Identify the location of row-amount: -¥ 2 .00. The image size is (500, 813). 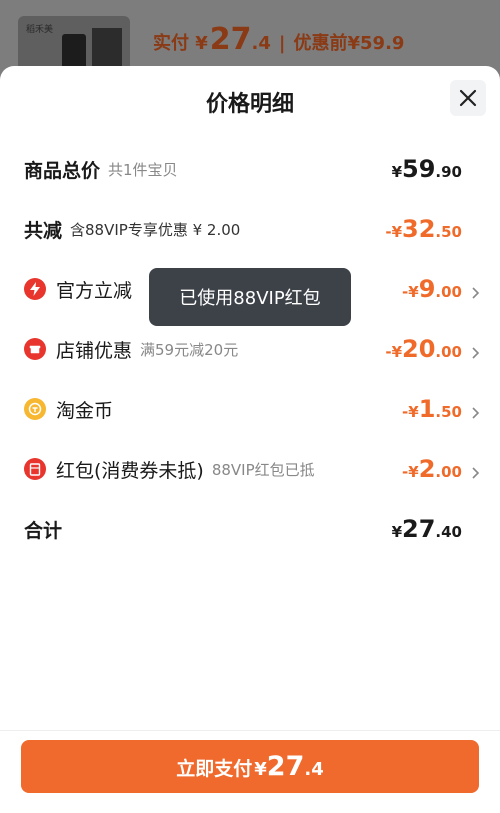
(441, 469).